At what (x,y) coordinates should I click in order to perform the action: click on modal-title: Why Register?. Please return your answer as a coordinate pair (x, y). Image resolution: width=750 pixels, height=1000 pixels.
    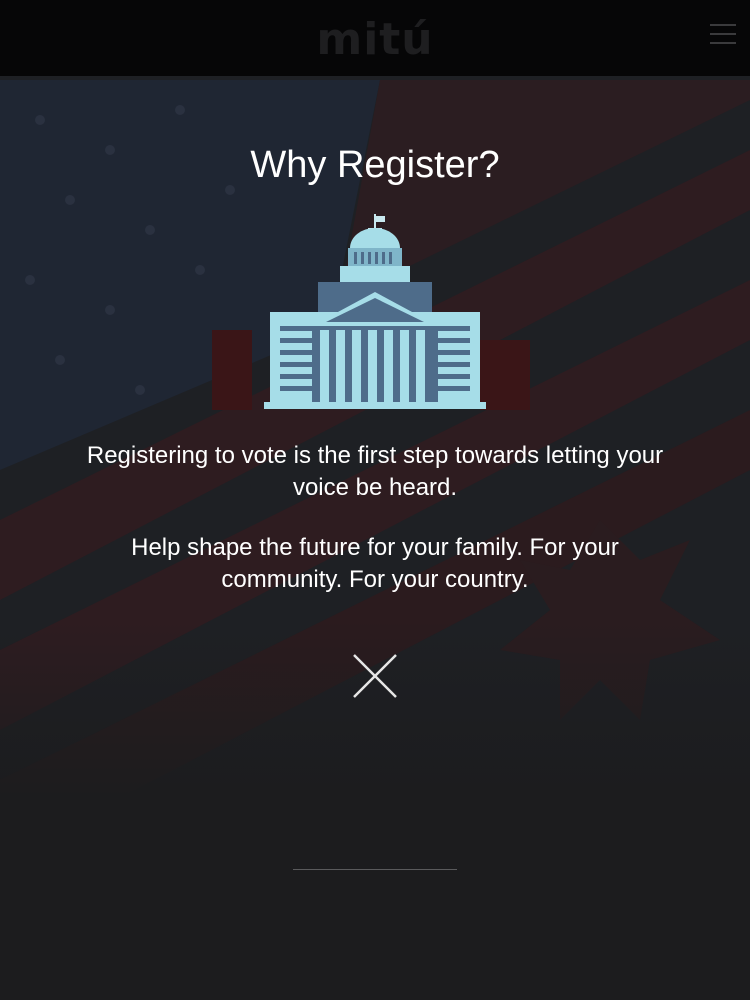
    Looking at the image, I should click on (375, 165).